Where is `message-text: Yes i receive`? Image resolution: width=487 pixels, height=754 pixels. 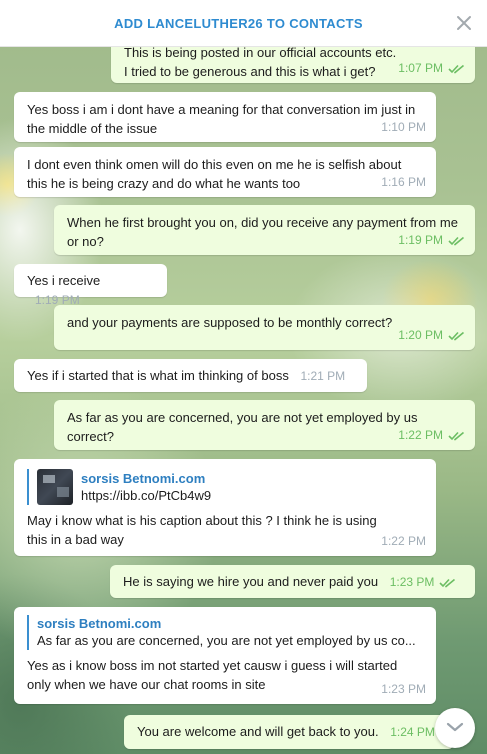 message-text: Yes i receive is located at coordinates (64, 280).